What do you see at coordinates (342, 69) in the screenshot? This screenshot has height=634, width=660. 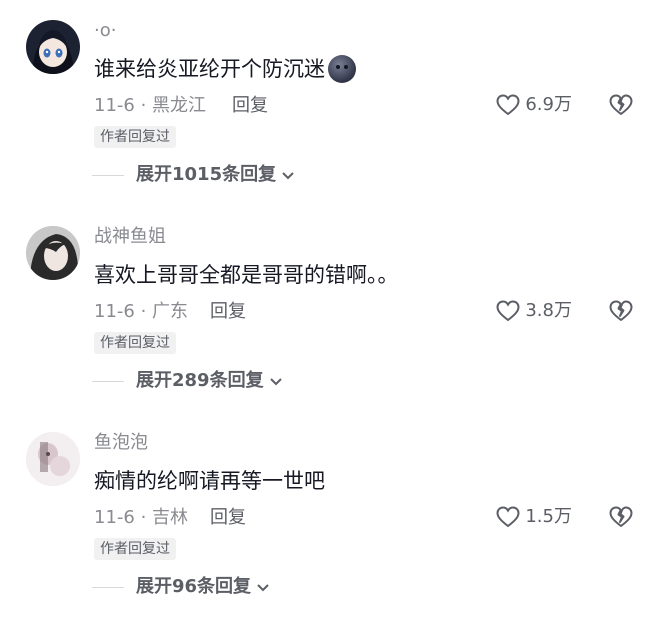 I see `dark-ball-emoji-icon` at bounding box center [342, 69].